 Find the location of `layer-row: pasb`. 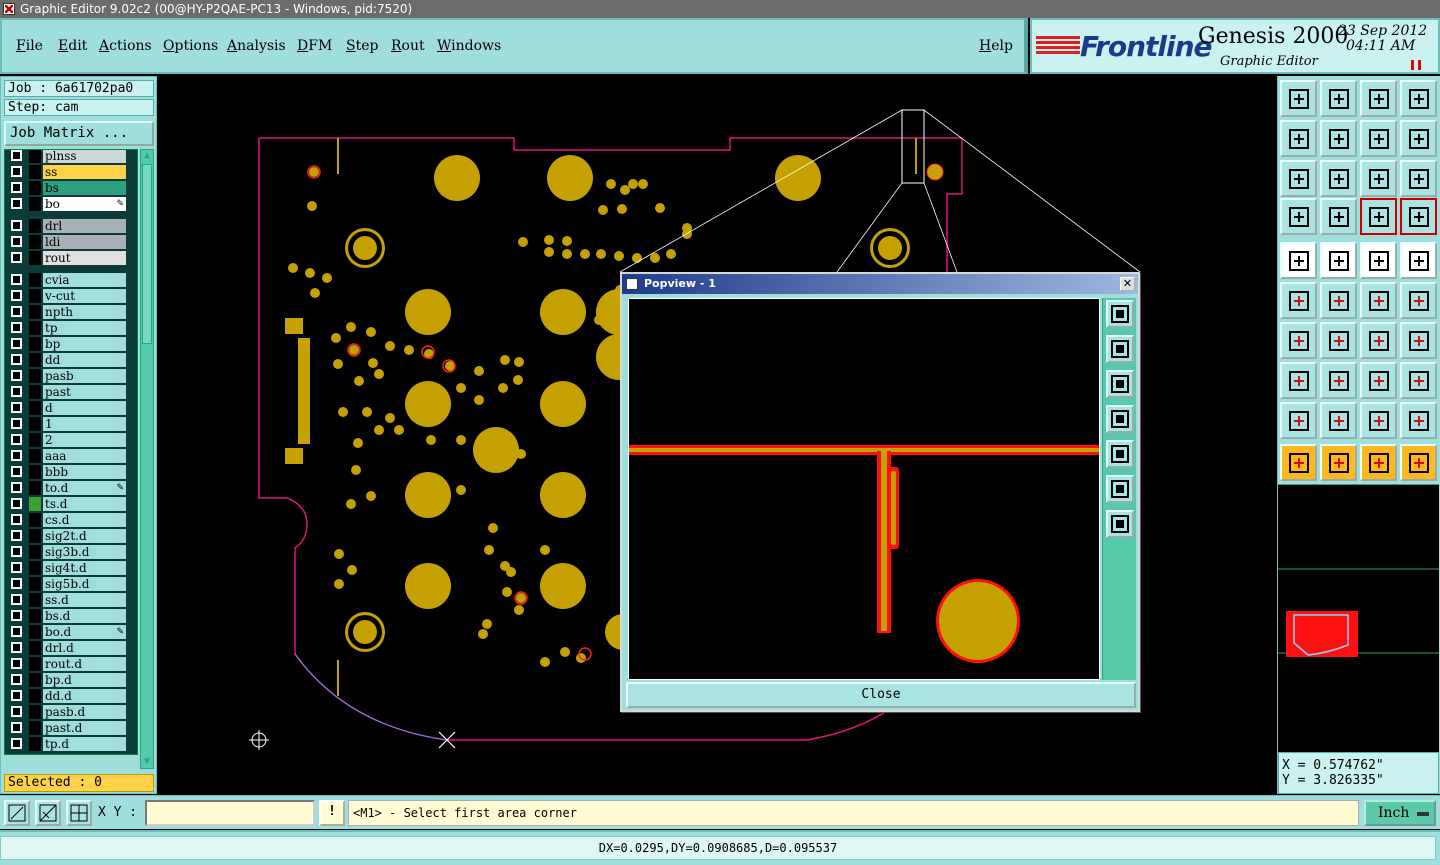

layer-row: pasb is located at coordinates (71, 376).